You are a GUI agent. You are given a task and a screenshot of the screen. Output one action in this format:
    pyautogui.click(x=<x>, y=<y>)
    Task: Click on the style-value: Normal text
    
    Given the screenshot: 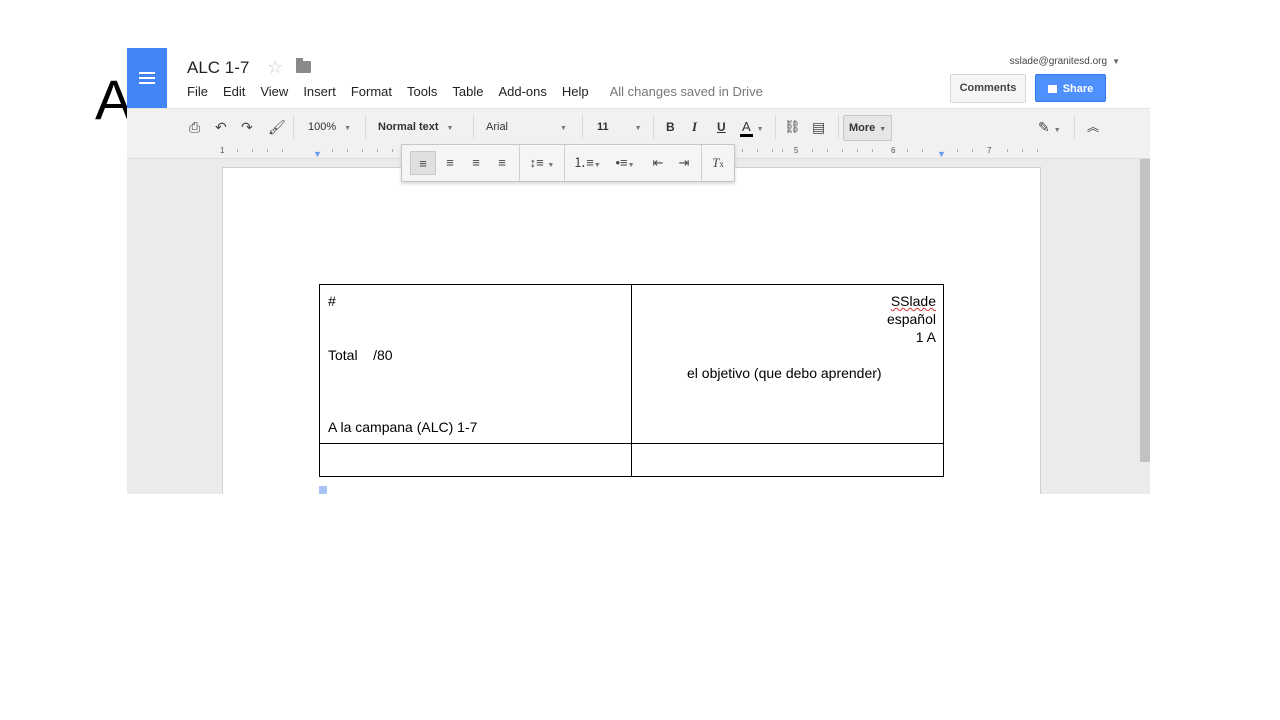 What is the action you would take?
    pyautogui.click(x=408, y=127)
    